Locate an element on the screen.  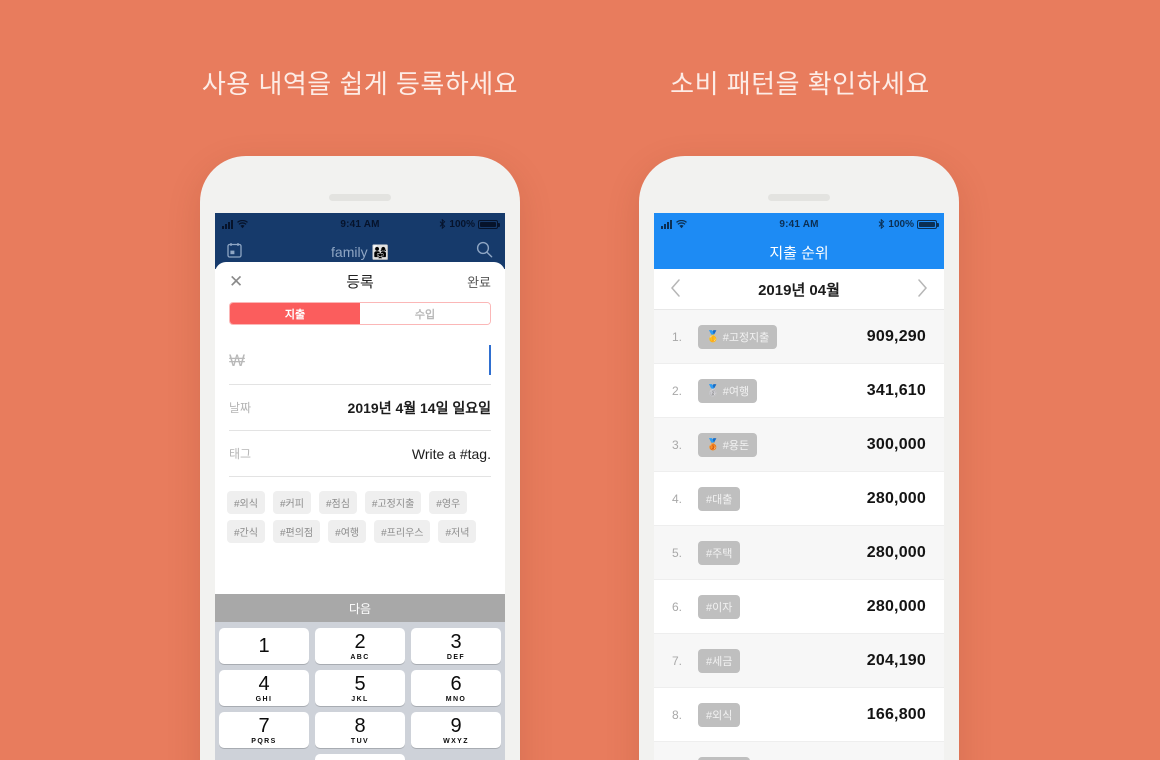
rank-number: 4. is located at coordinates (677, 498).